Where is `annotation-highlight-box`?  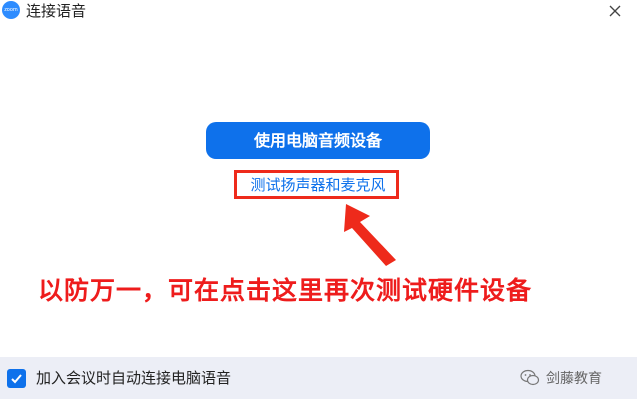 annotation-highlight-box is located at coordinates (316, 184).